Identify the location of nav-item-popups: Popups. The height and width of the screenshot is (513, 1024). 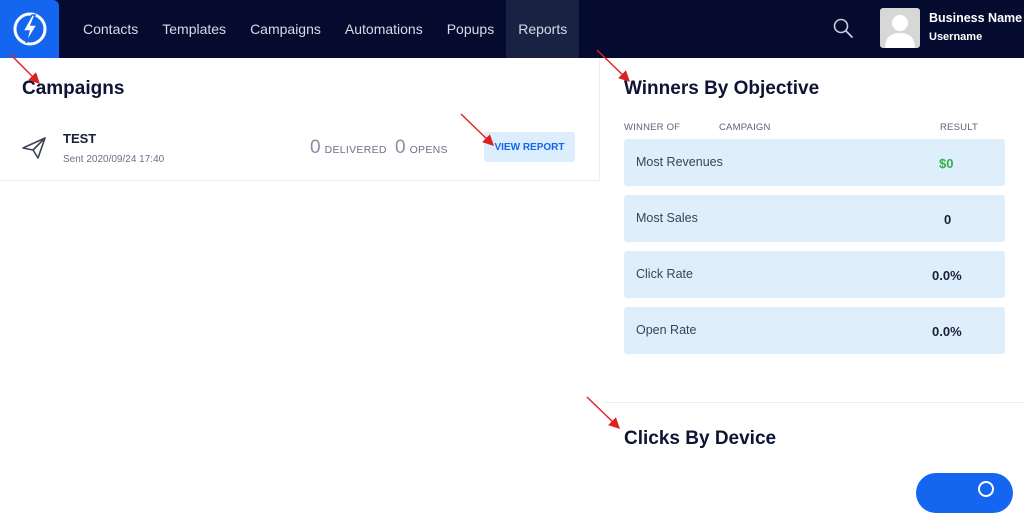
(470, 29).